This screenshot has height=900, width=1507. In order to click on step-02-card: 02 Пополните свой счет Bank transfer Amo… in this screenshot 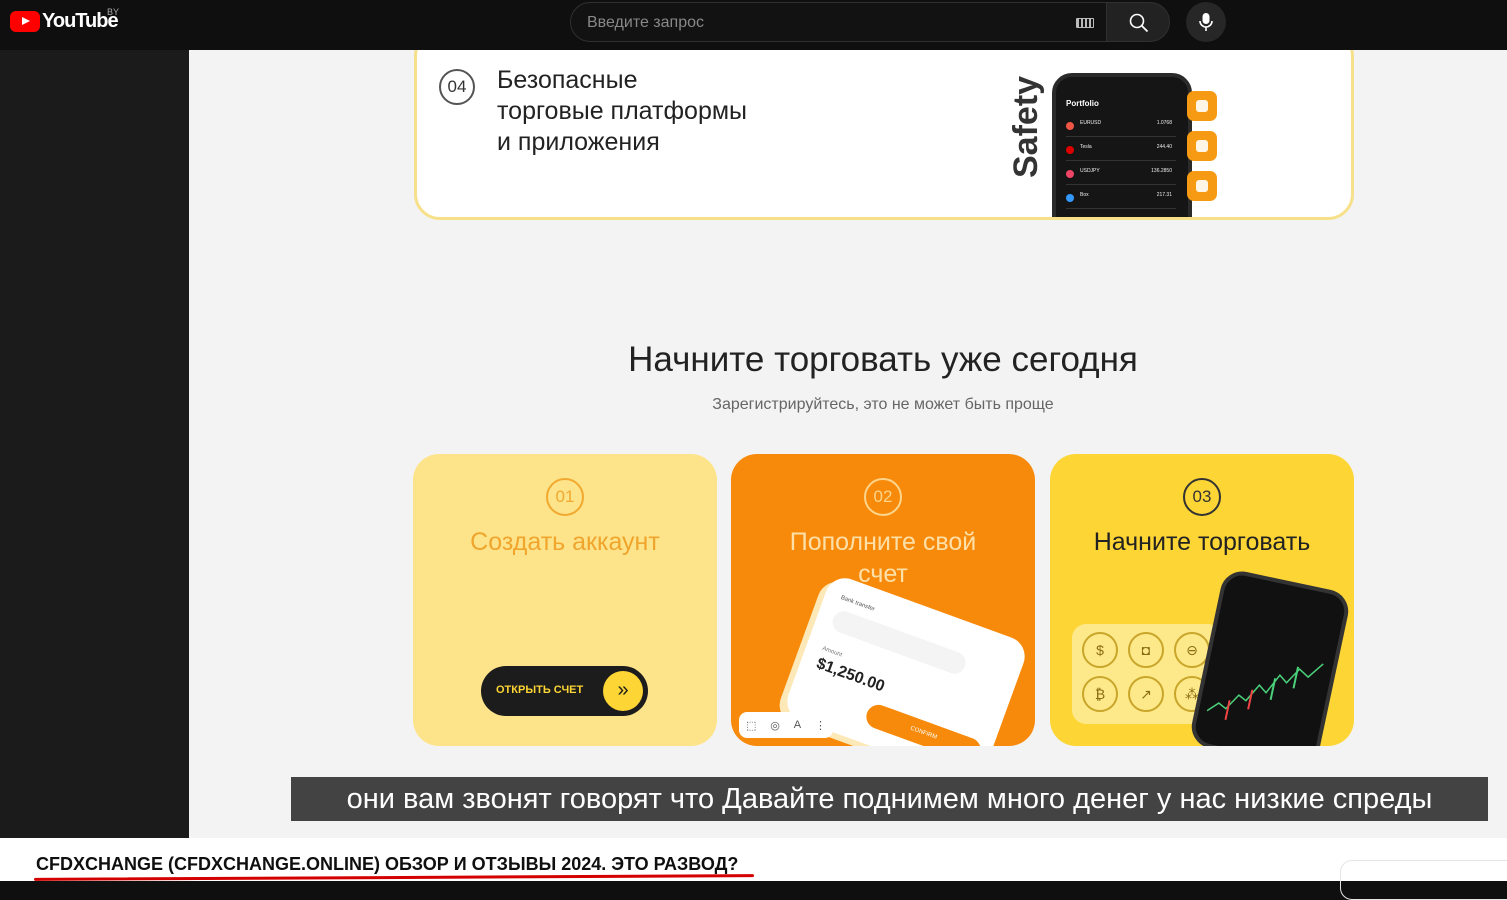, I will do `click(883, 600)`.